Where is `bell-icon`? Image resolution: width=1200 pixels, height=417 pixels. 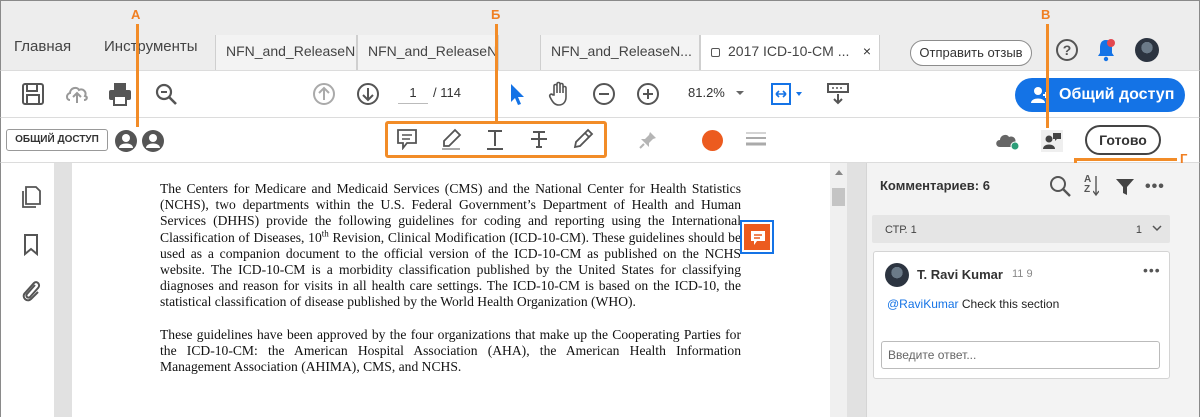
bell-icon is located at coordinates (1106, 50).